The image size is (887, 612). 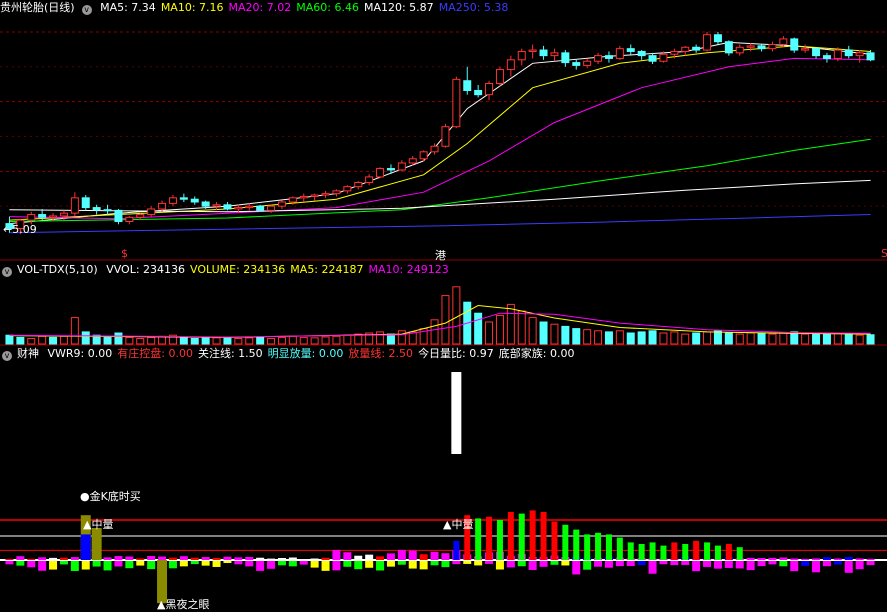 I want to click on chart-title: 贵州轮胎(日线), so click(x=37, y=7).